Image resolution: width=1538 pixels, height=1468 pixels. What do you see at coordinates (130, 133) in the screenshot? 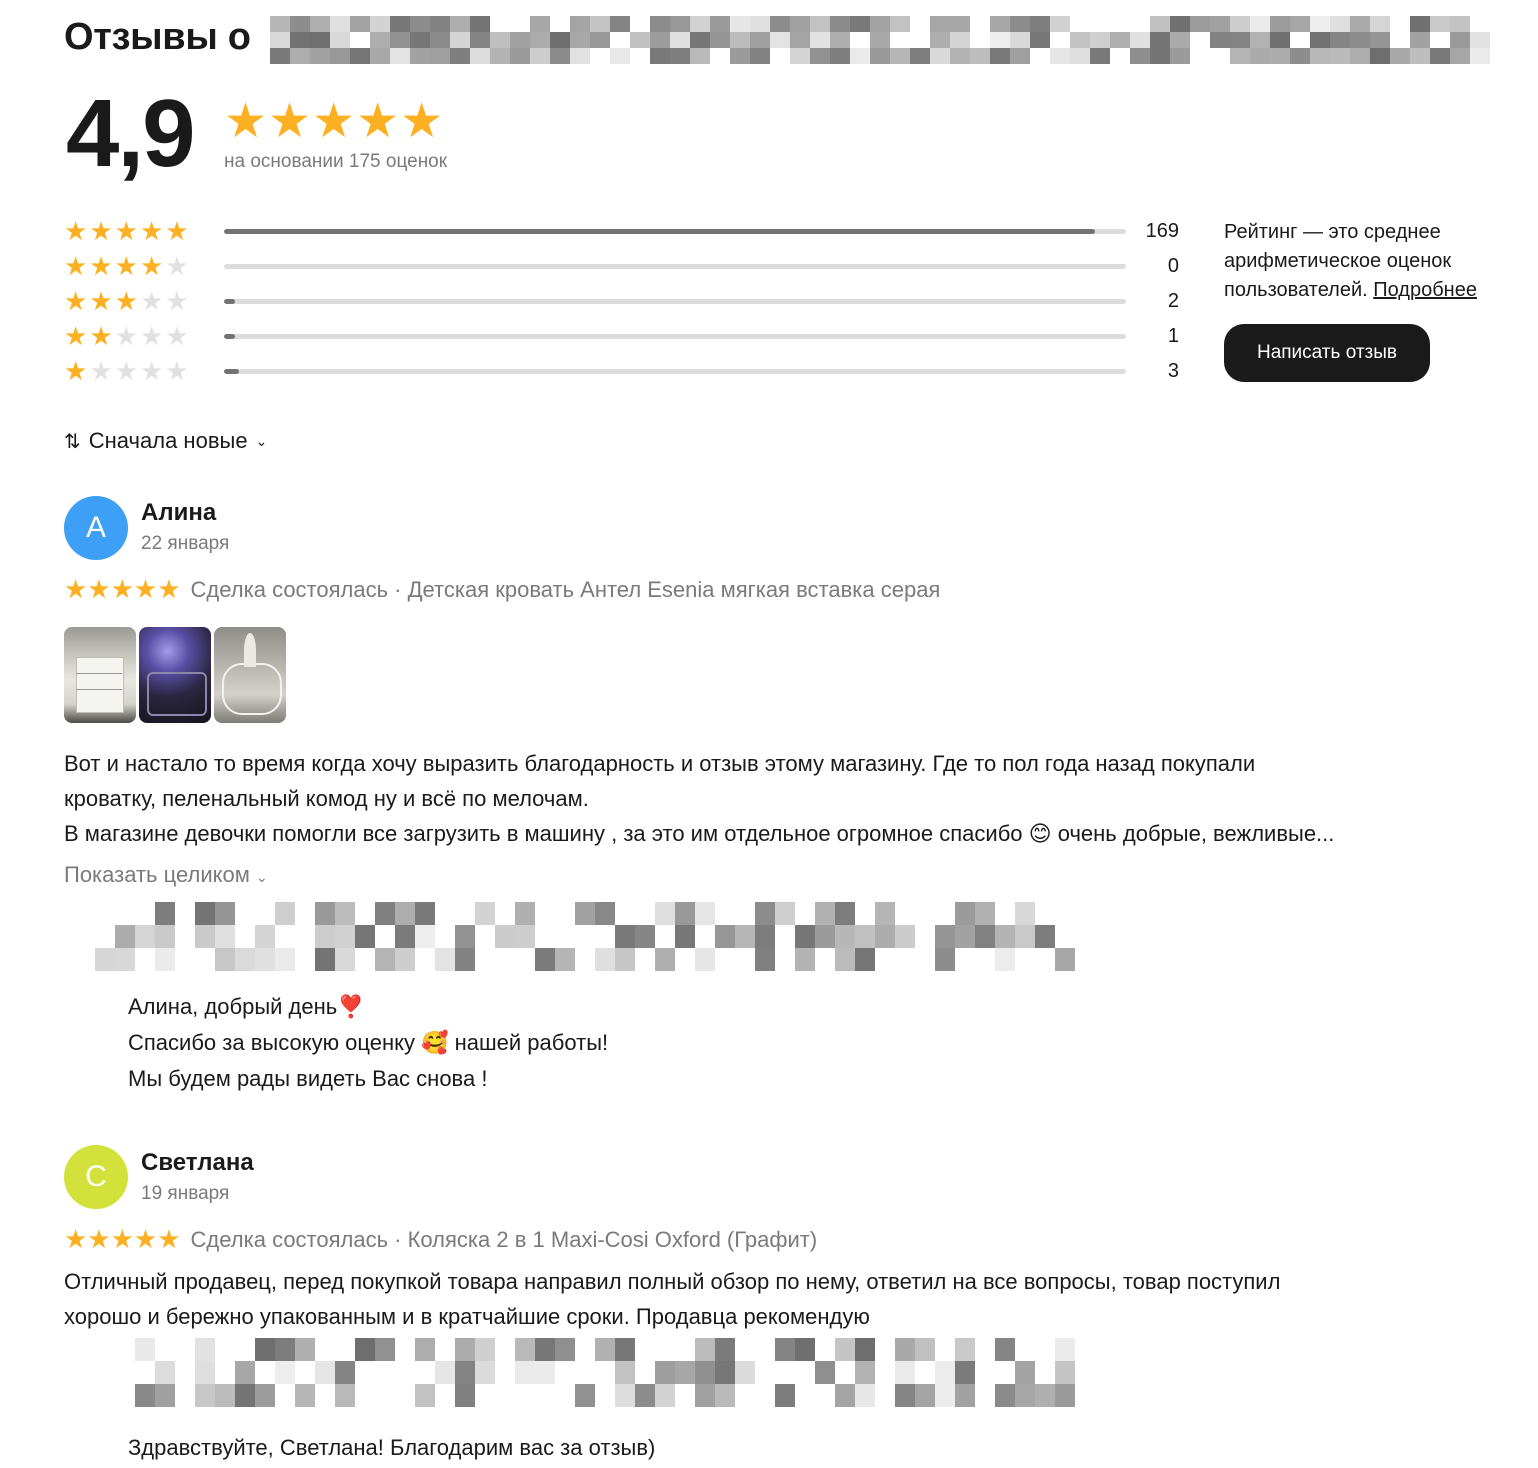
I see `average-rating: 4,9` at bounding box center [130, 133].